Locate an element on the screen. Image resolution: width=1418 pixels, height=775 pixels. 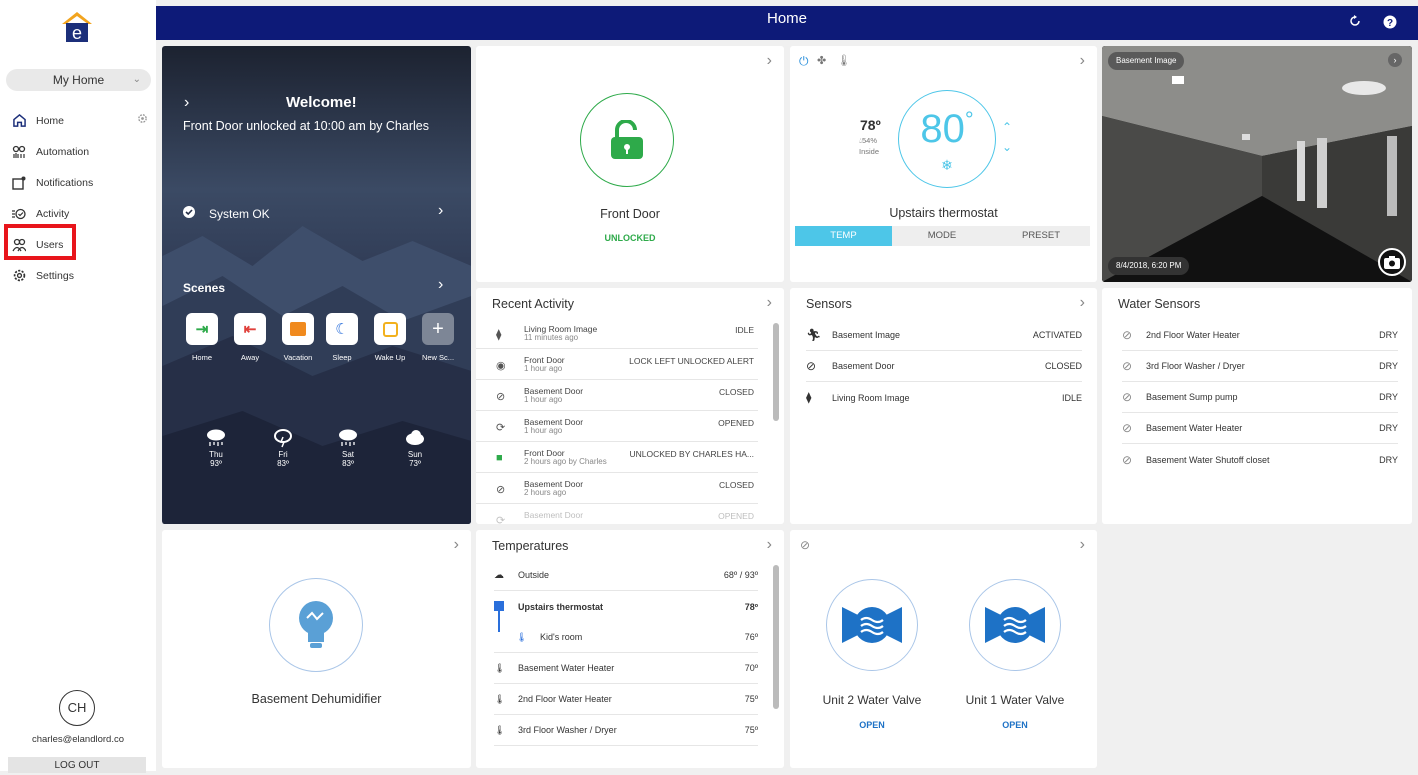
list-item: 🌡︎ 3rd Floor Washer / Dryer 75º is located at coordinates (626, 730).